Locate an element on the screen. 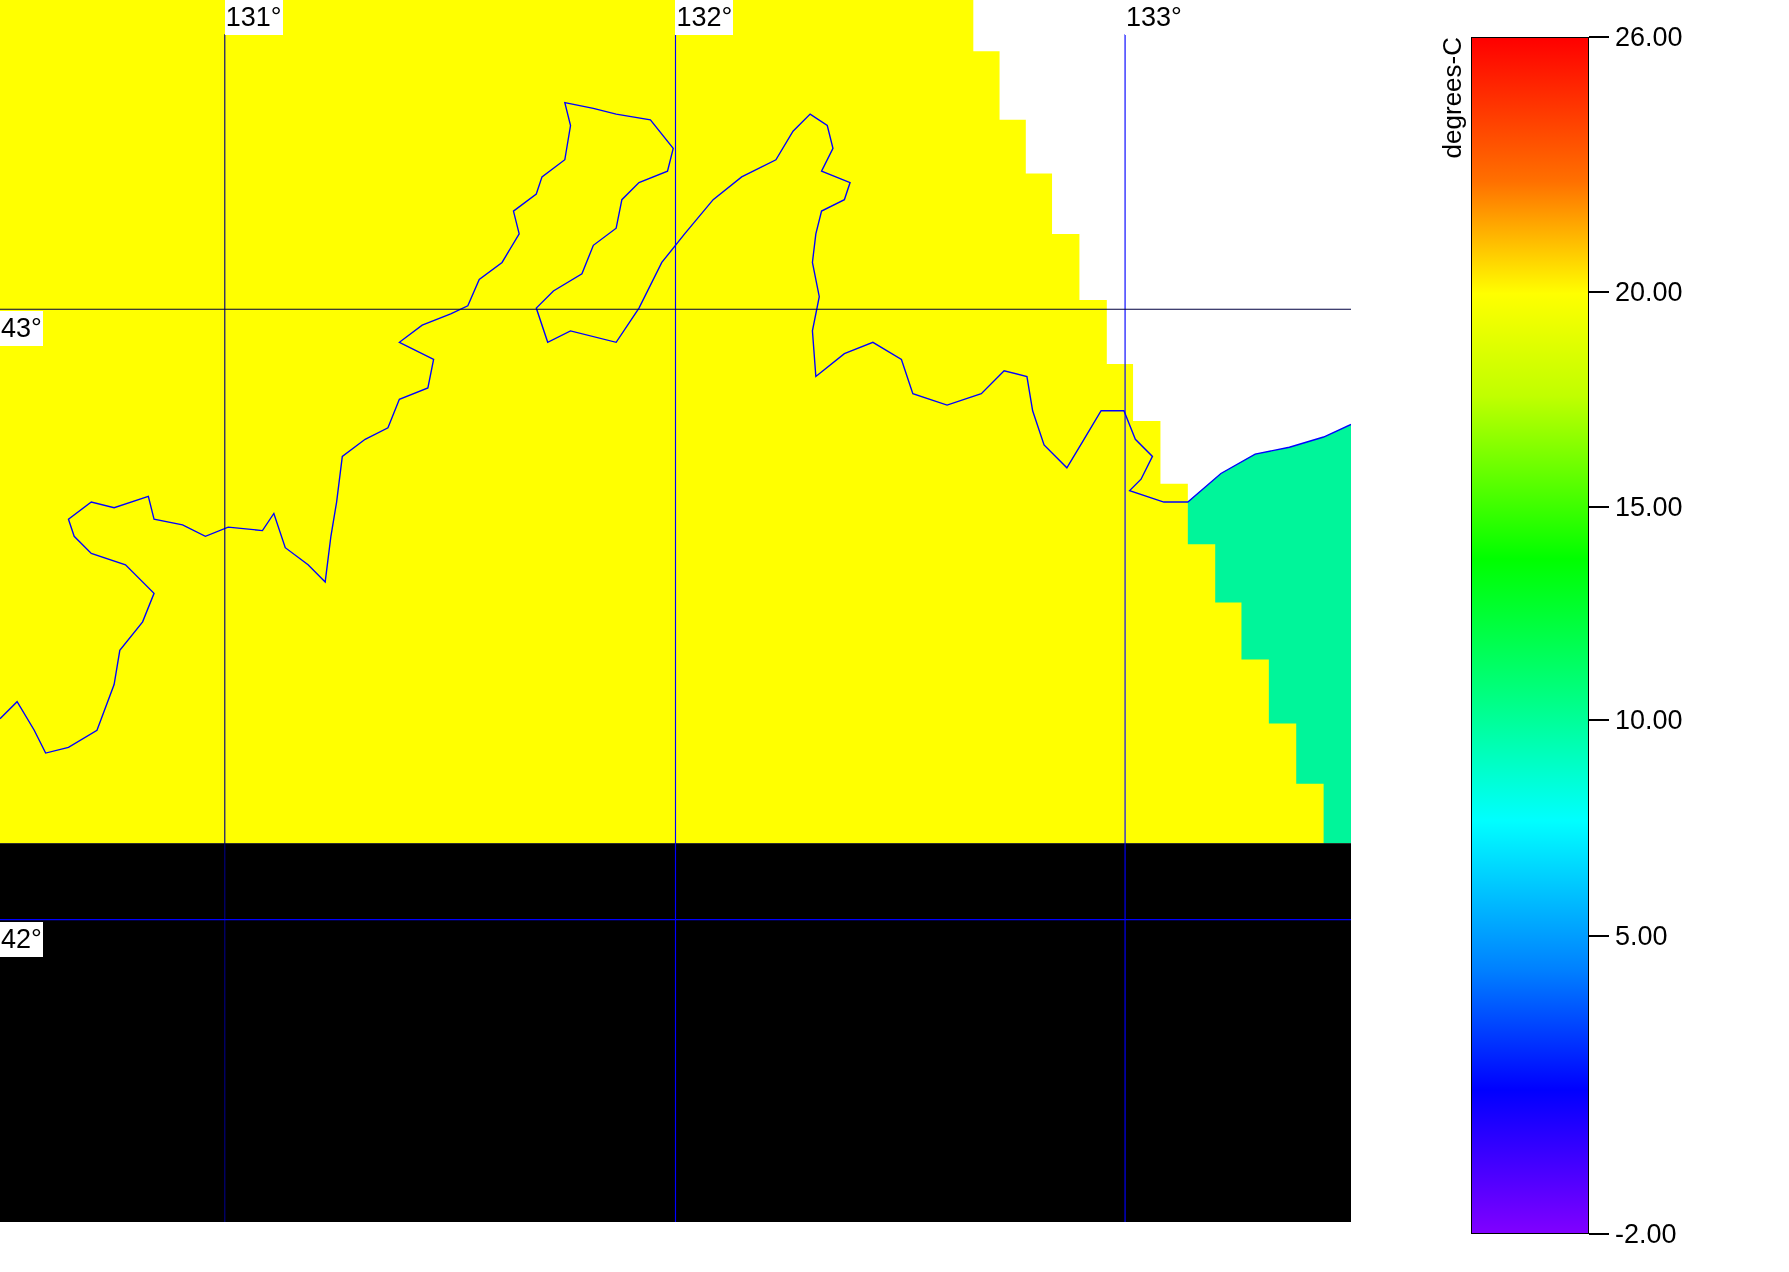 The image size is (1789, 1272). scale-tick-label: 15.00 is located at coordinates (1649, 507).